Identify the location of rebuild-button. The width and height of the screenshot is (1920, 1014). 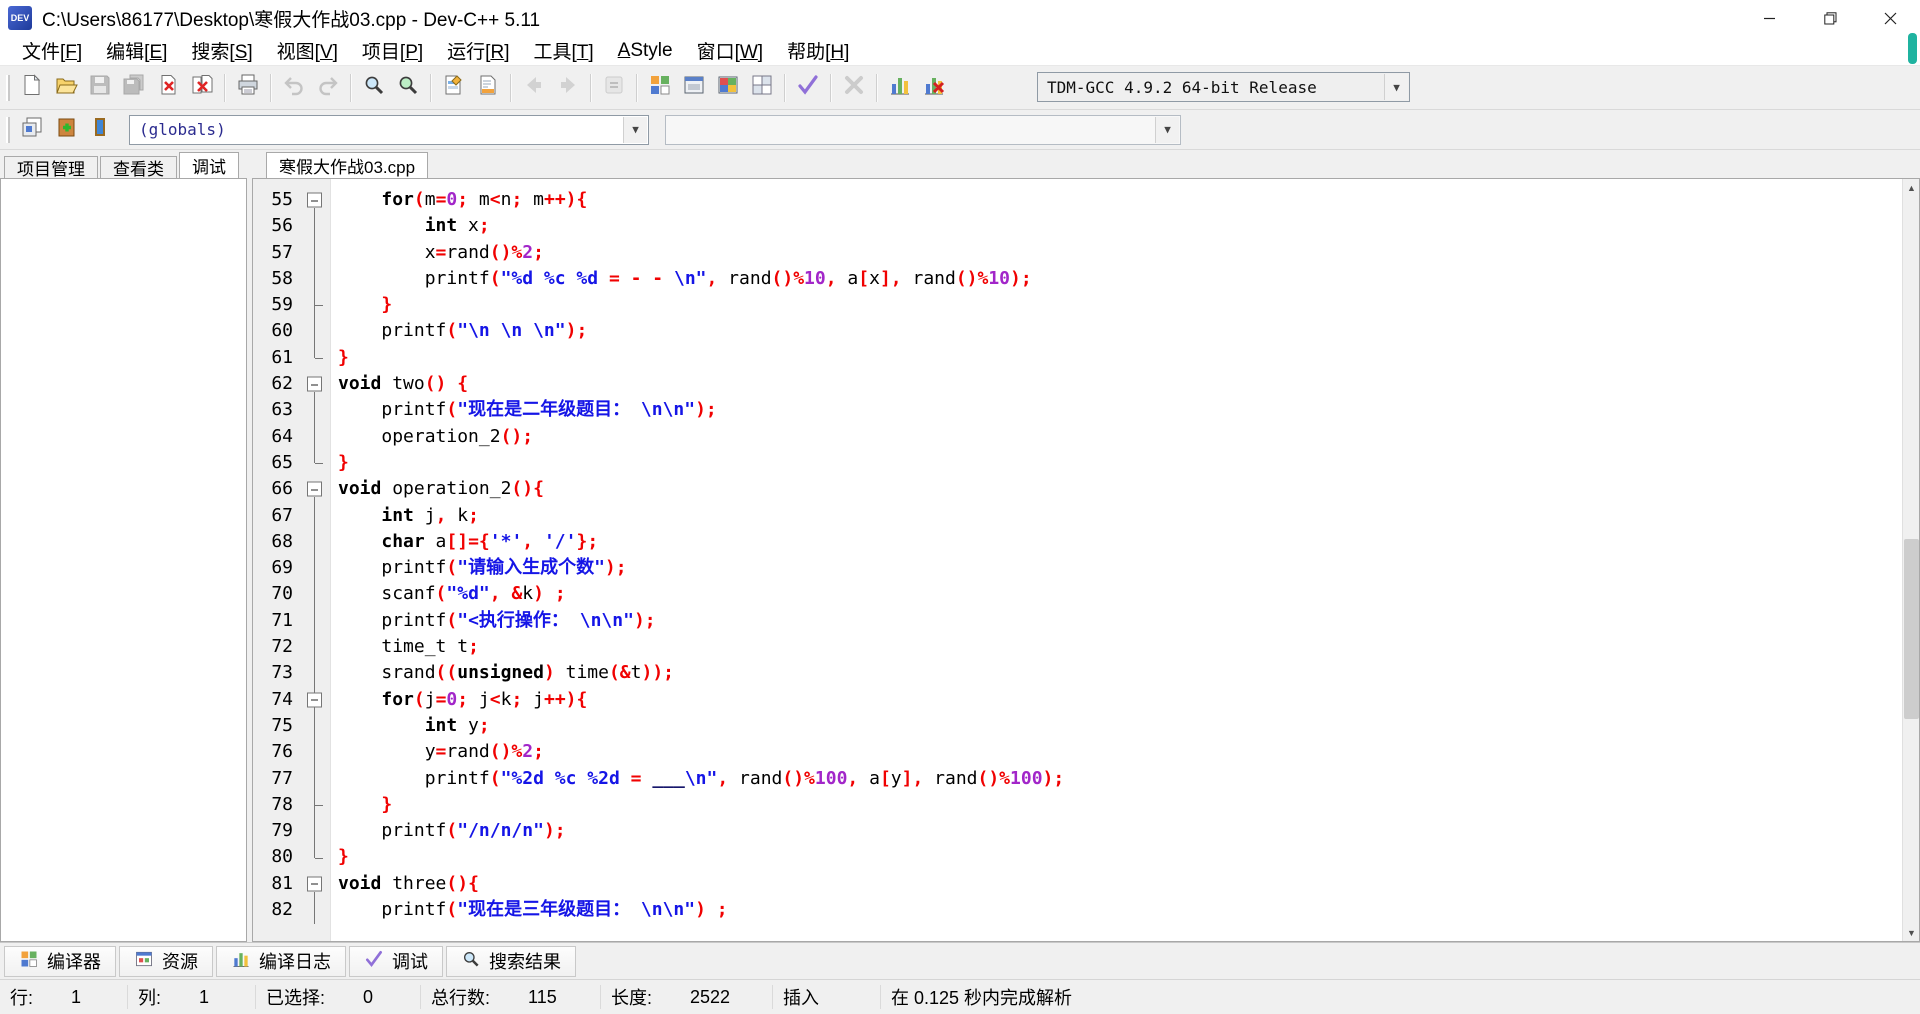
(762, 88).